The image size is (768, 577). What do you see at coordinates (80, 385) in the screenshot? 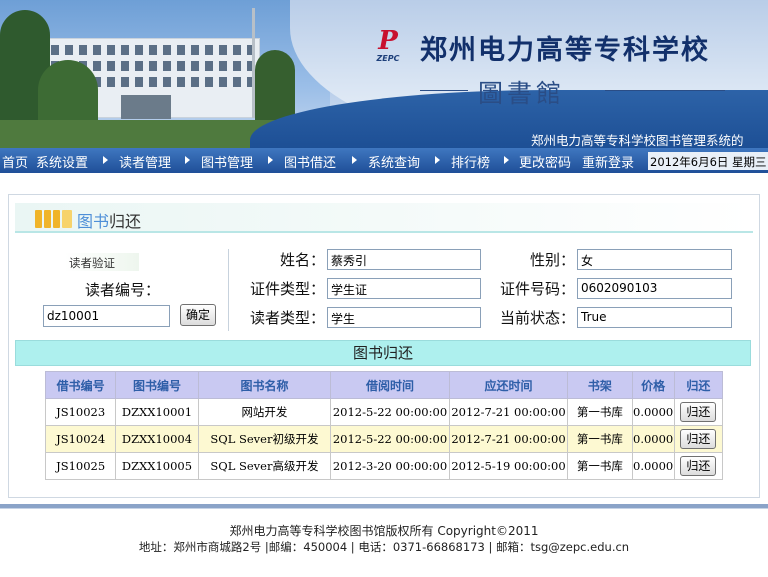
I see `column-header: 借书编号` at bounding box center [80, 385].